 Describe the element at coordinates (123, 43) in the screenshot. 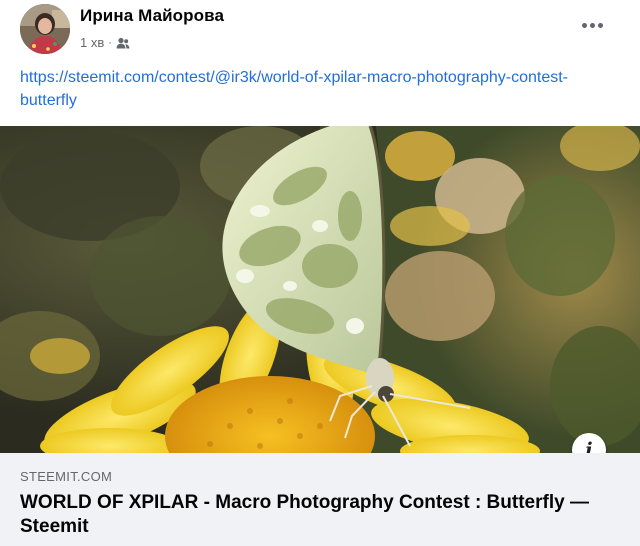

I see `friends-icon` at that location.